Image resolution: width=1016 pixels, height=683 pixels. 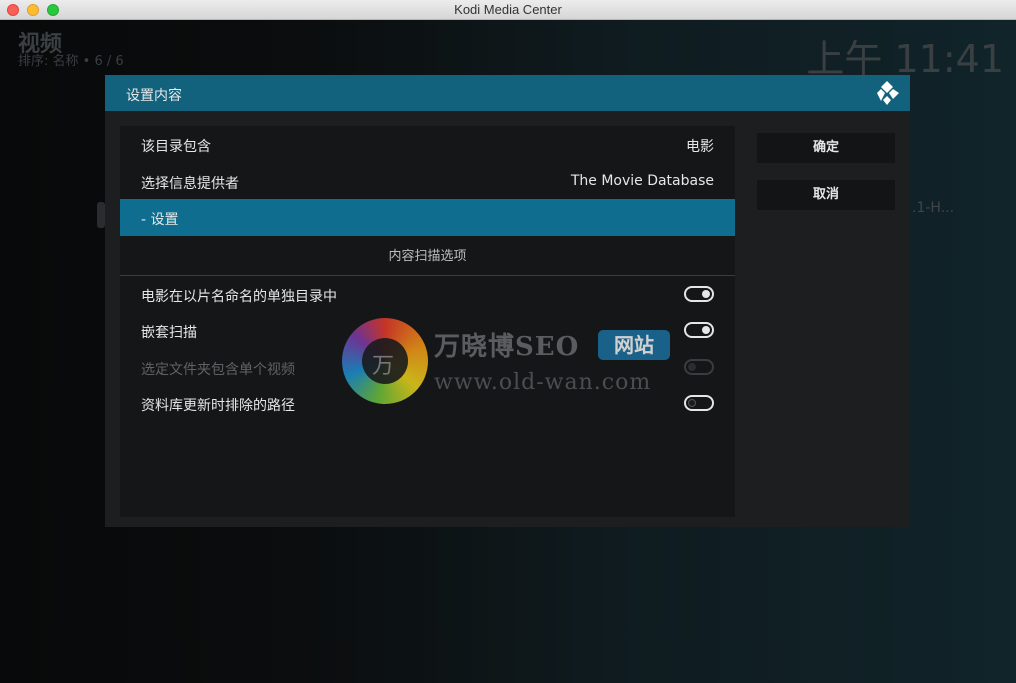 What do you see at coordinates (101, 215) in the screenshot?
I see `background-scroll-handle` at bounding box center [101, 215].